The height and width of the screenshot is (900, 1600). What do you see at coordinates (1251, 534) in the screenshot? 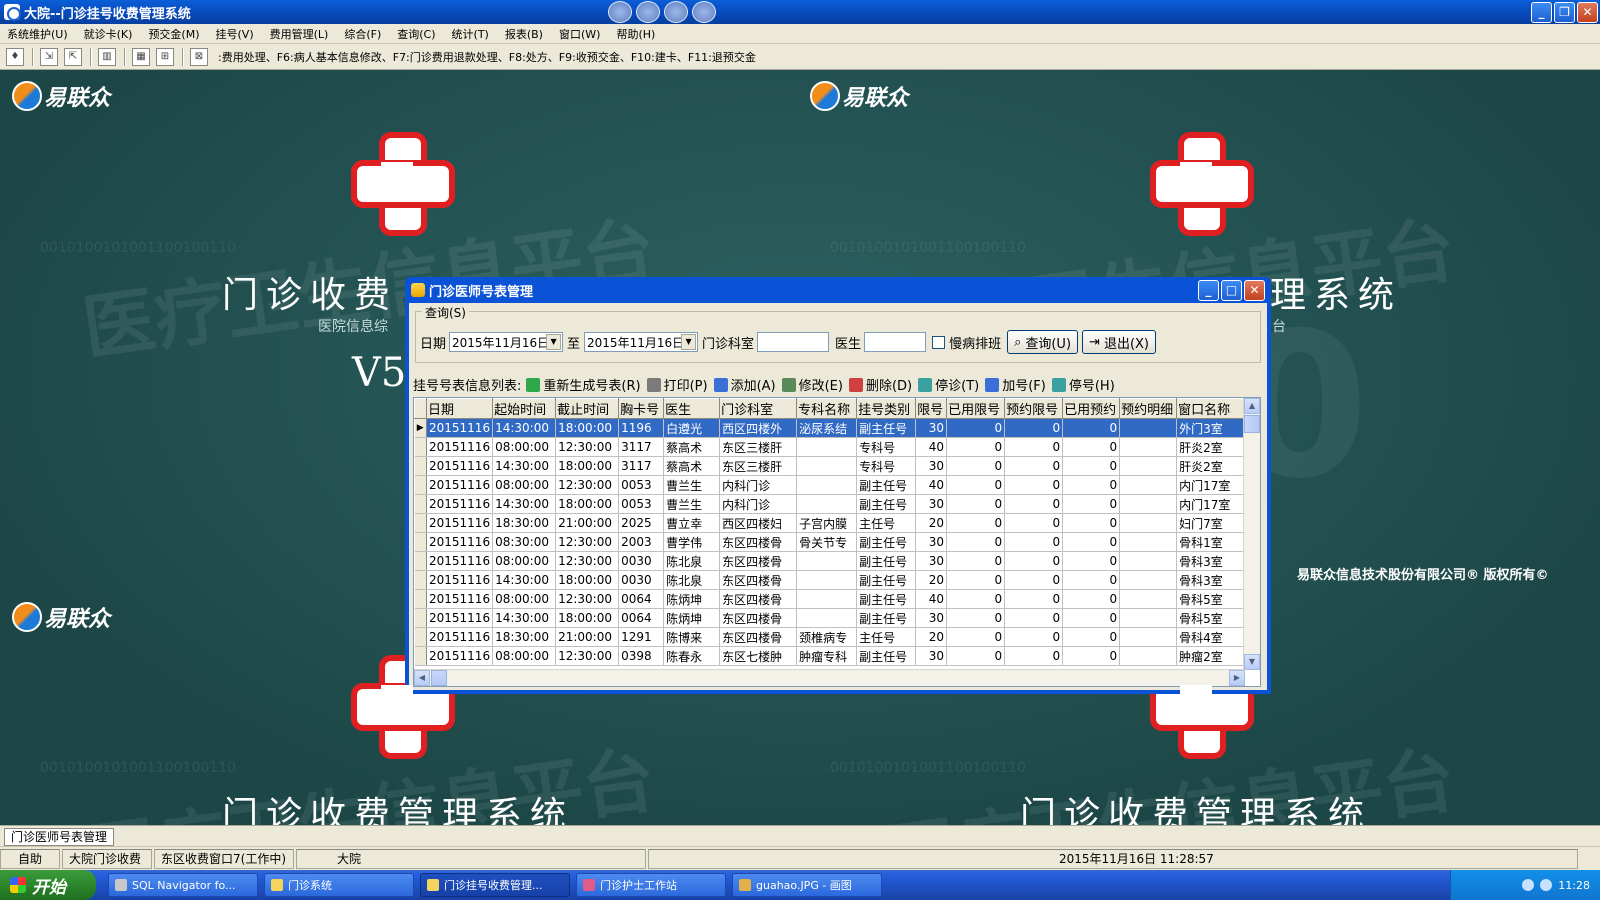
I see `vertical-scrollbar: ▲ ▼` at bounding box center [1251, 534].